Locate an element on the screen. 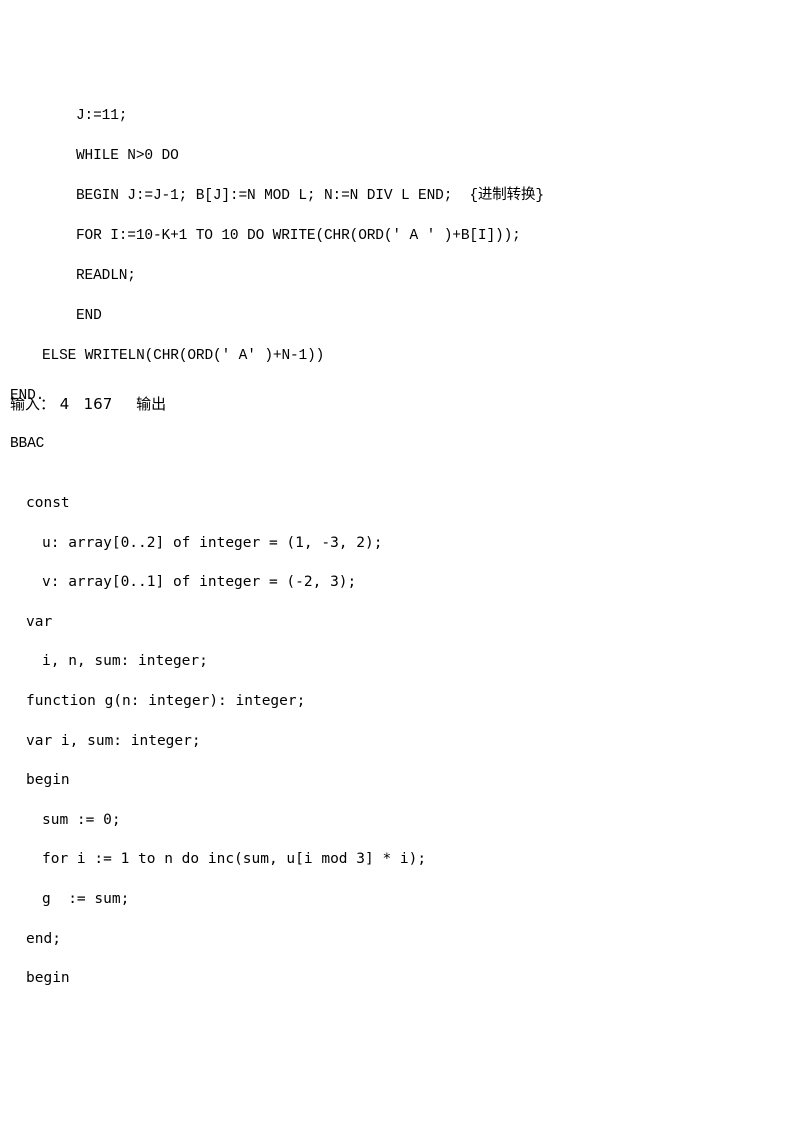  io-sample-line: 输入： 4 167 输出 is located at coordinates (88, 404).